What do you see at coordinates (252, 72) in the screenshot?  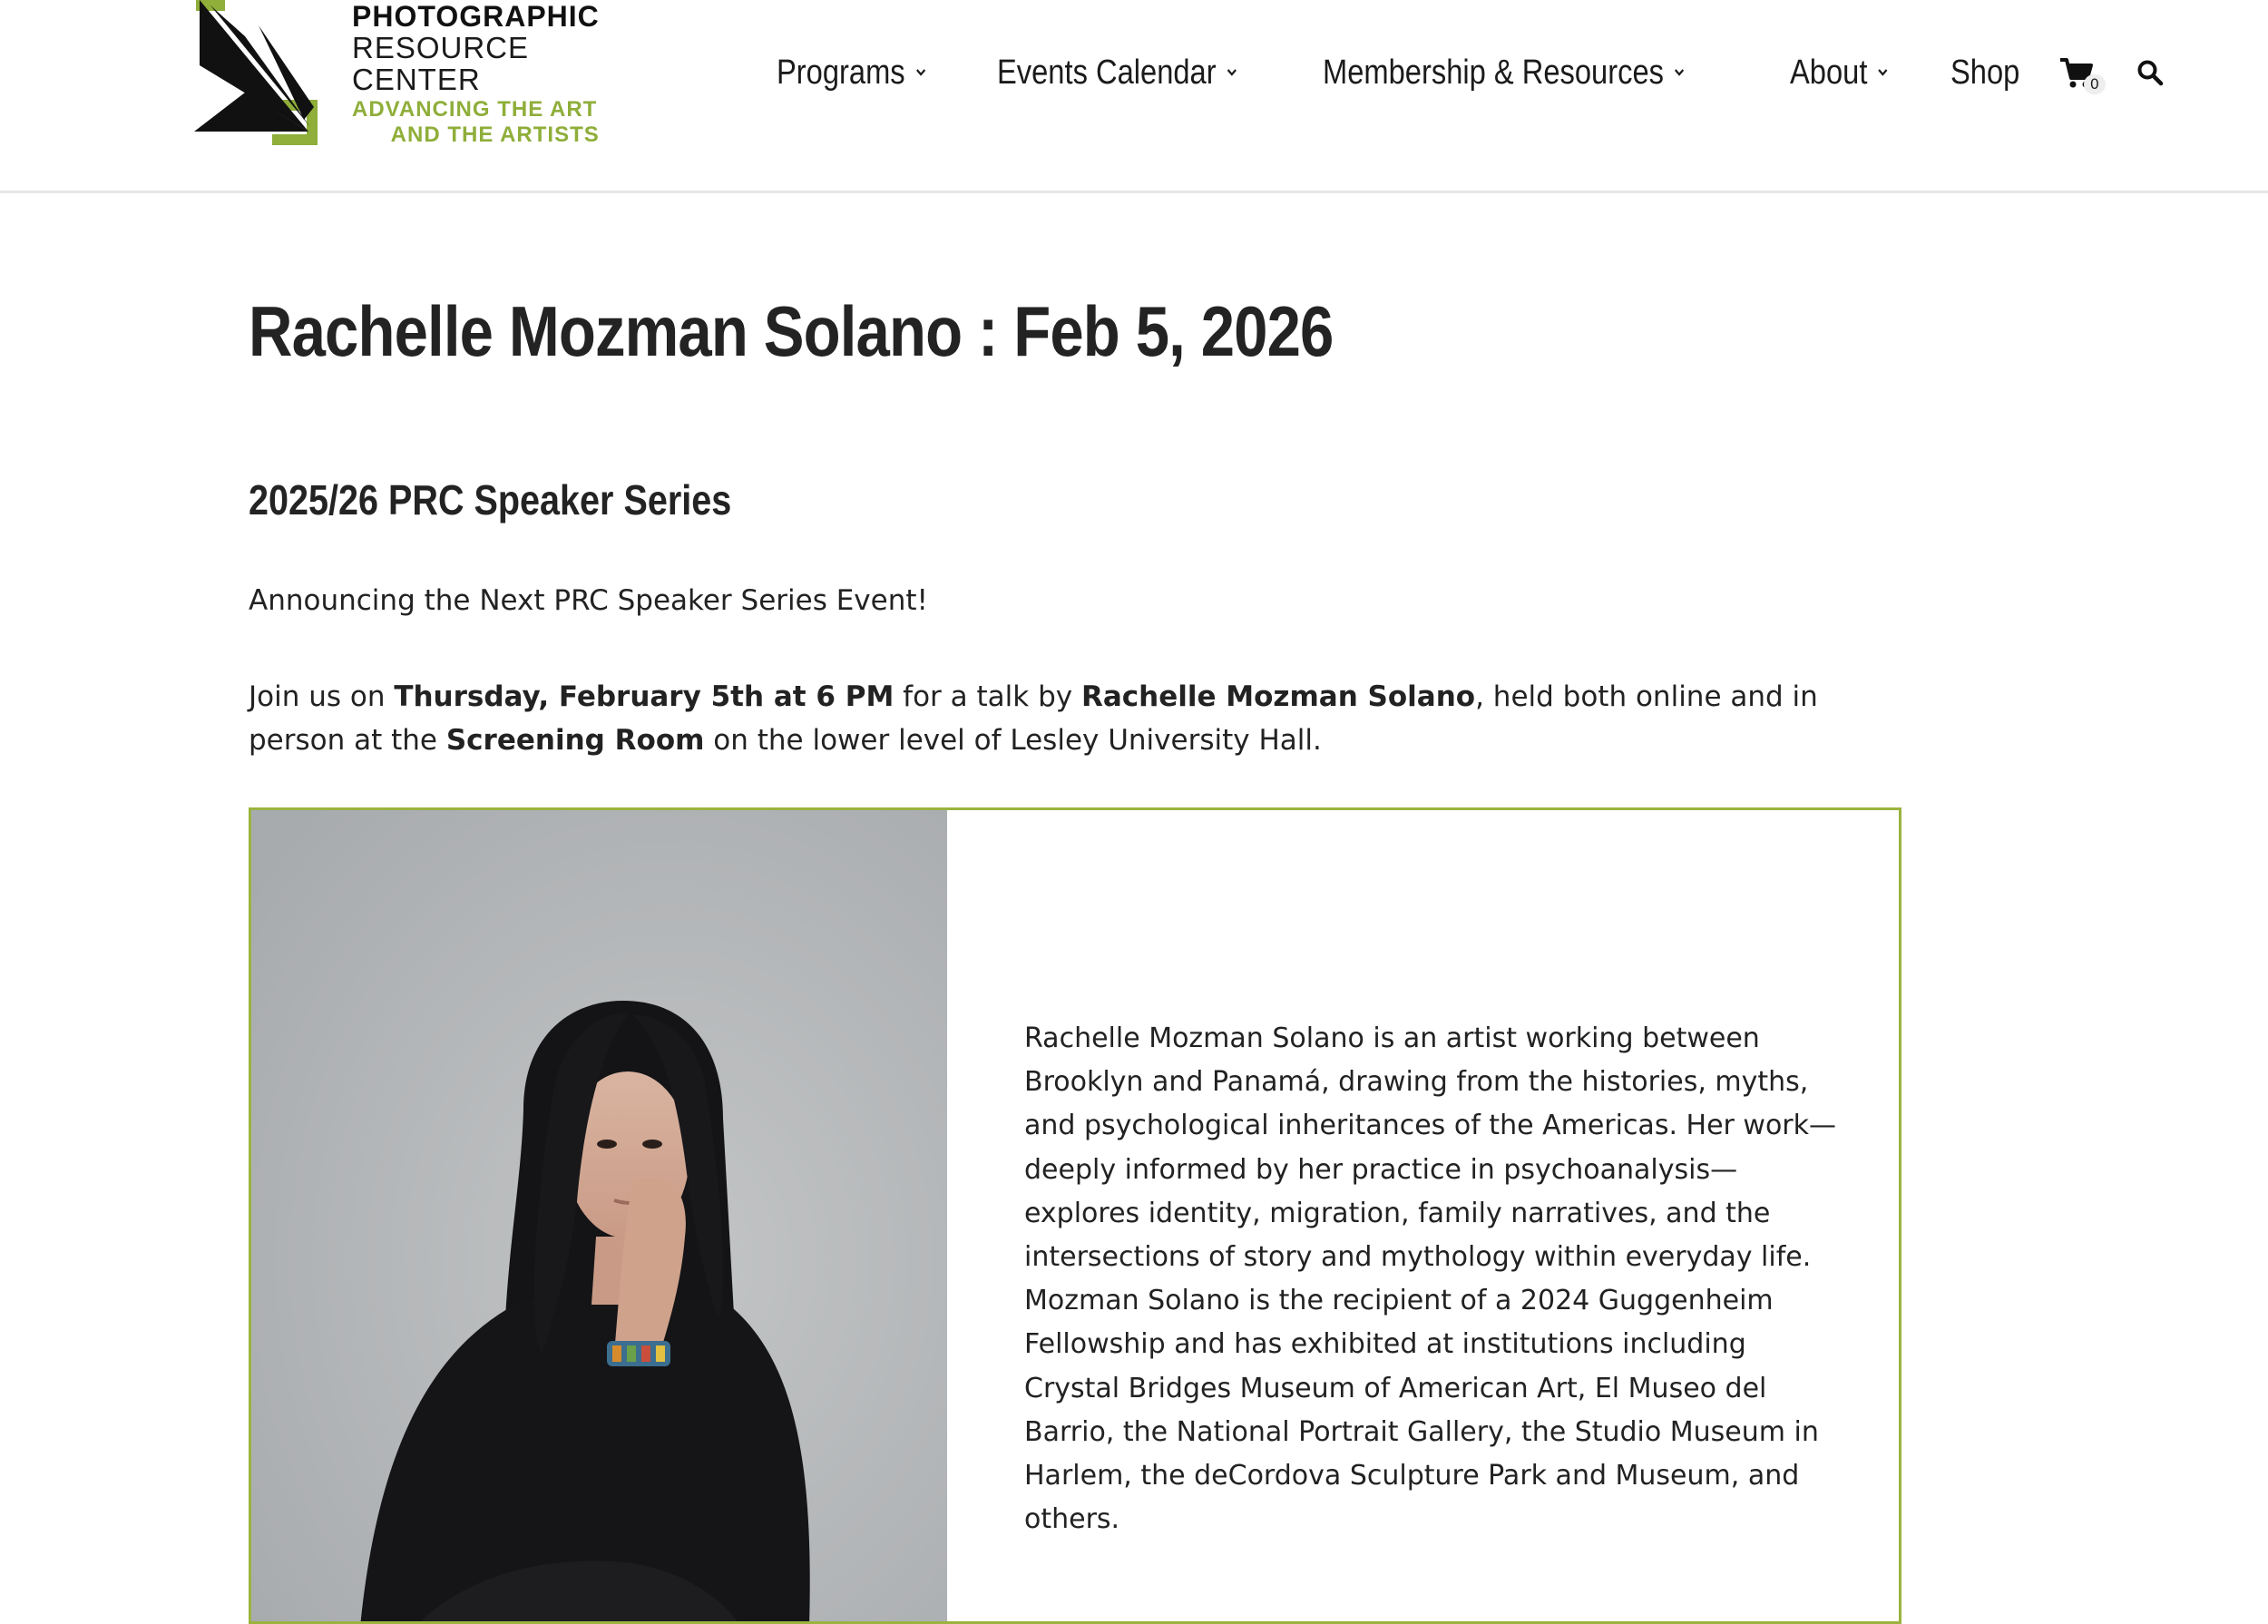 I see `logo-mark-icon` at bounding box center [252, 72].